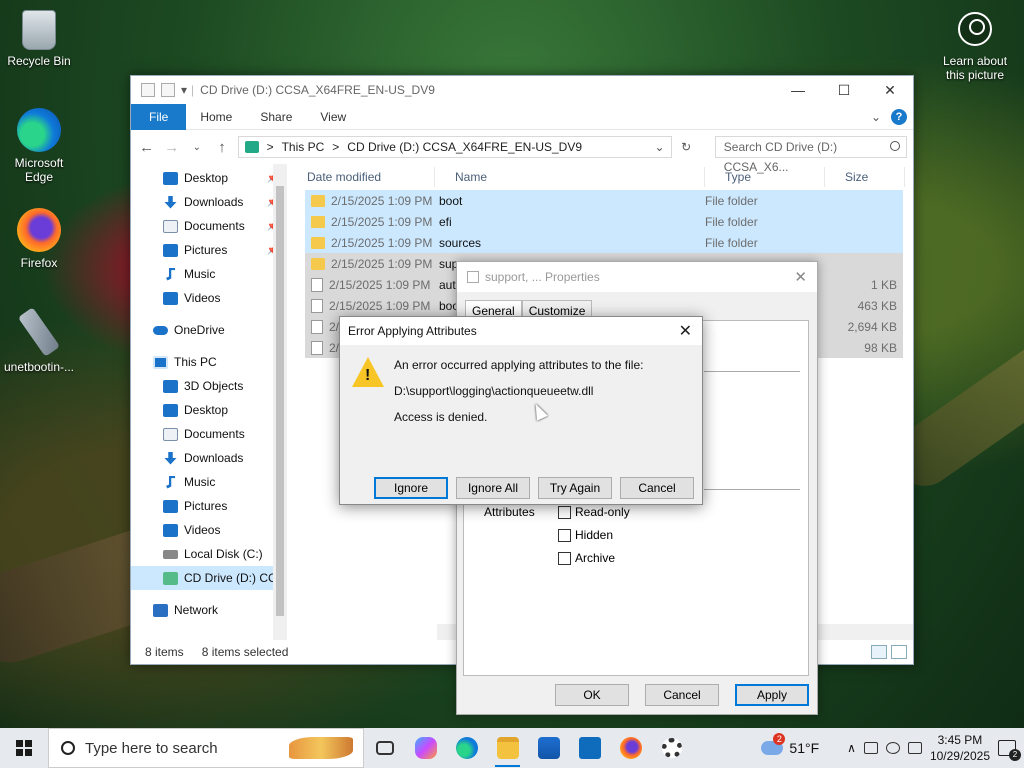 This screenshot has height=768, width=1024. What do you see at coordinates (209, 386) in the screenshot?
I see `nav-item-3d-objects: 3D Objects` at bounding box center [209, 386].